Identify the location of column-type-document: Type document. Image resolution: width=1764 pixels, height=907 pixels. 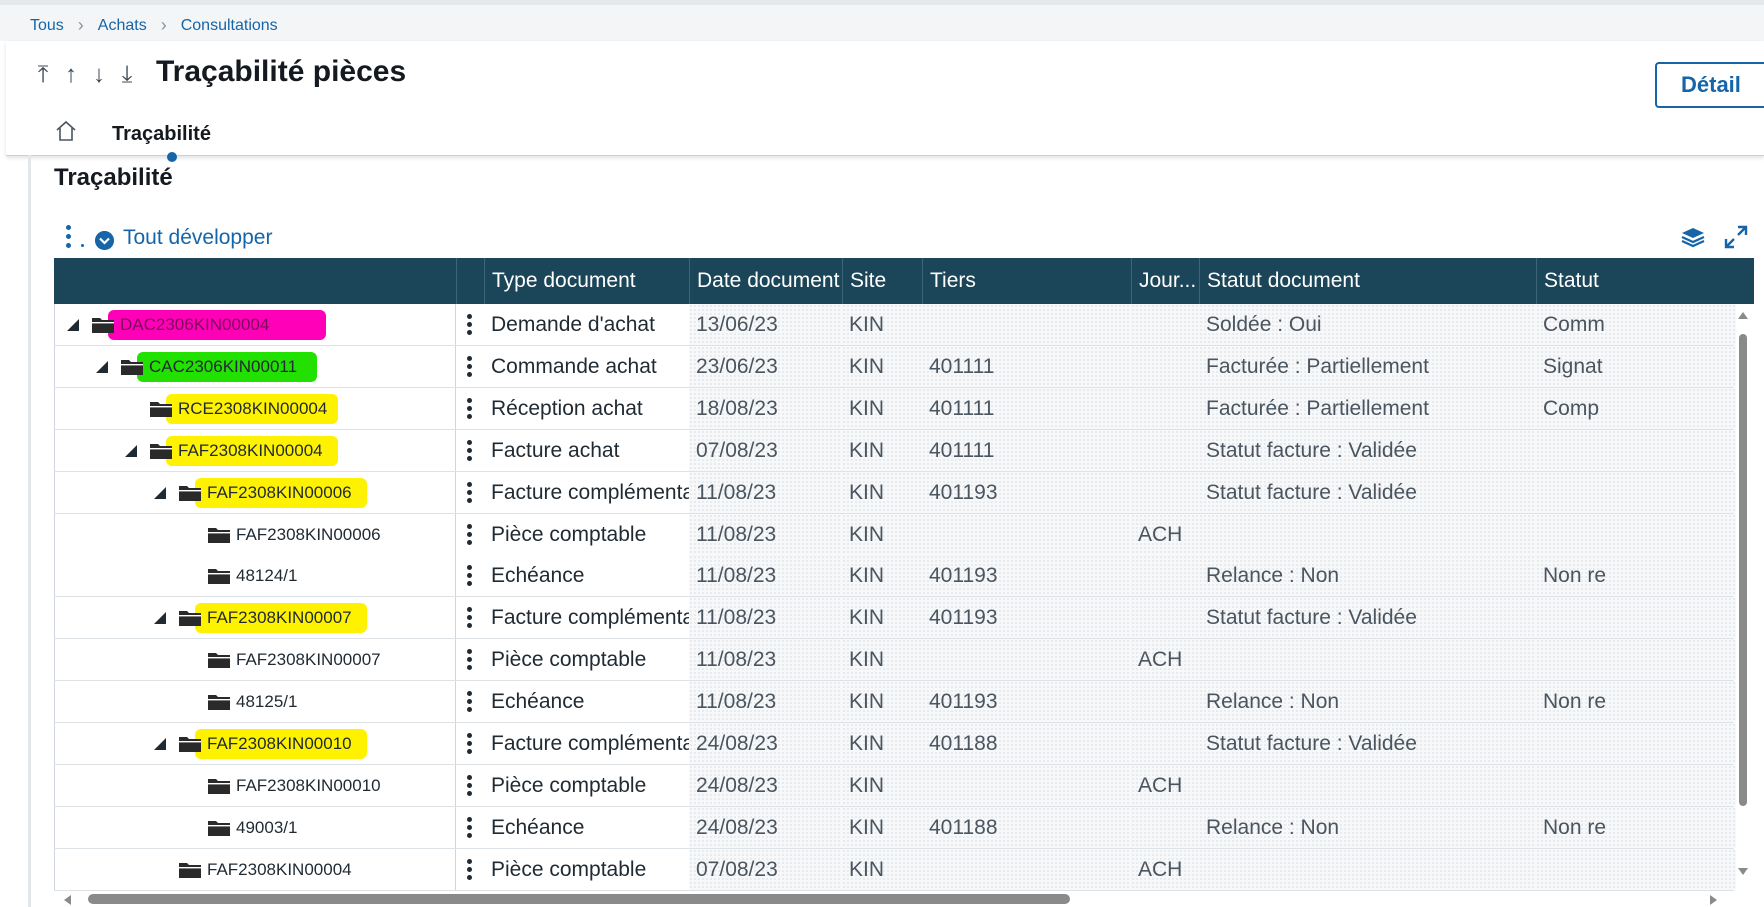
(586, 281).